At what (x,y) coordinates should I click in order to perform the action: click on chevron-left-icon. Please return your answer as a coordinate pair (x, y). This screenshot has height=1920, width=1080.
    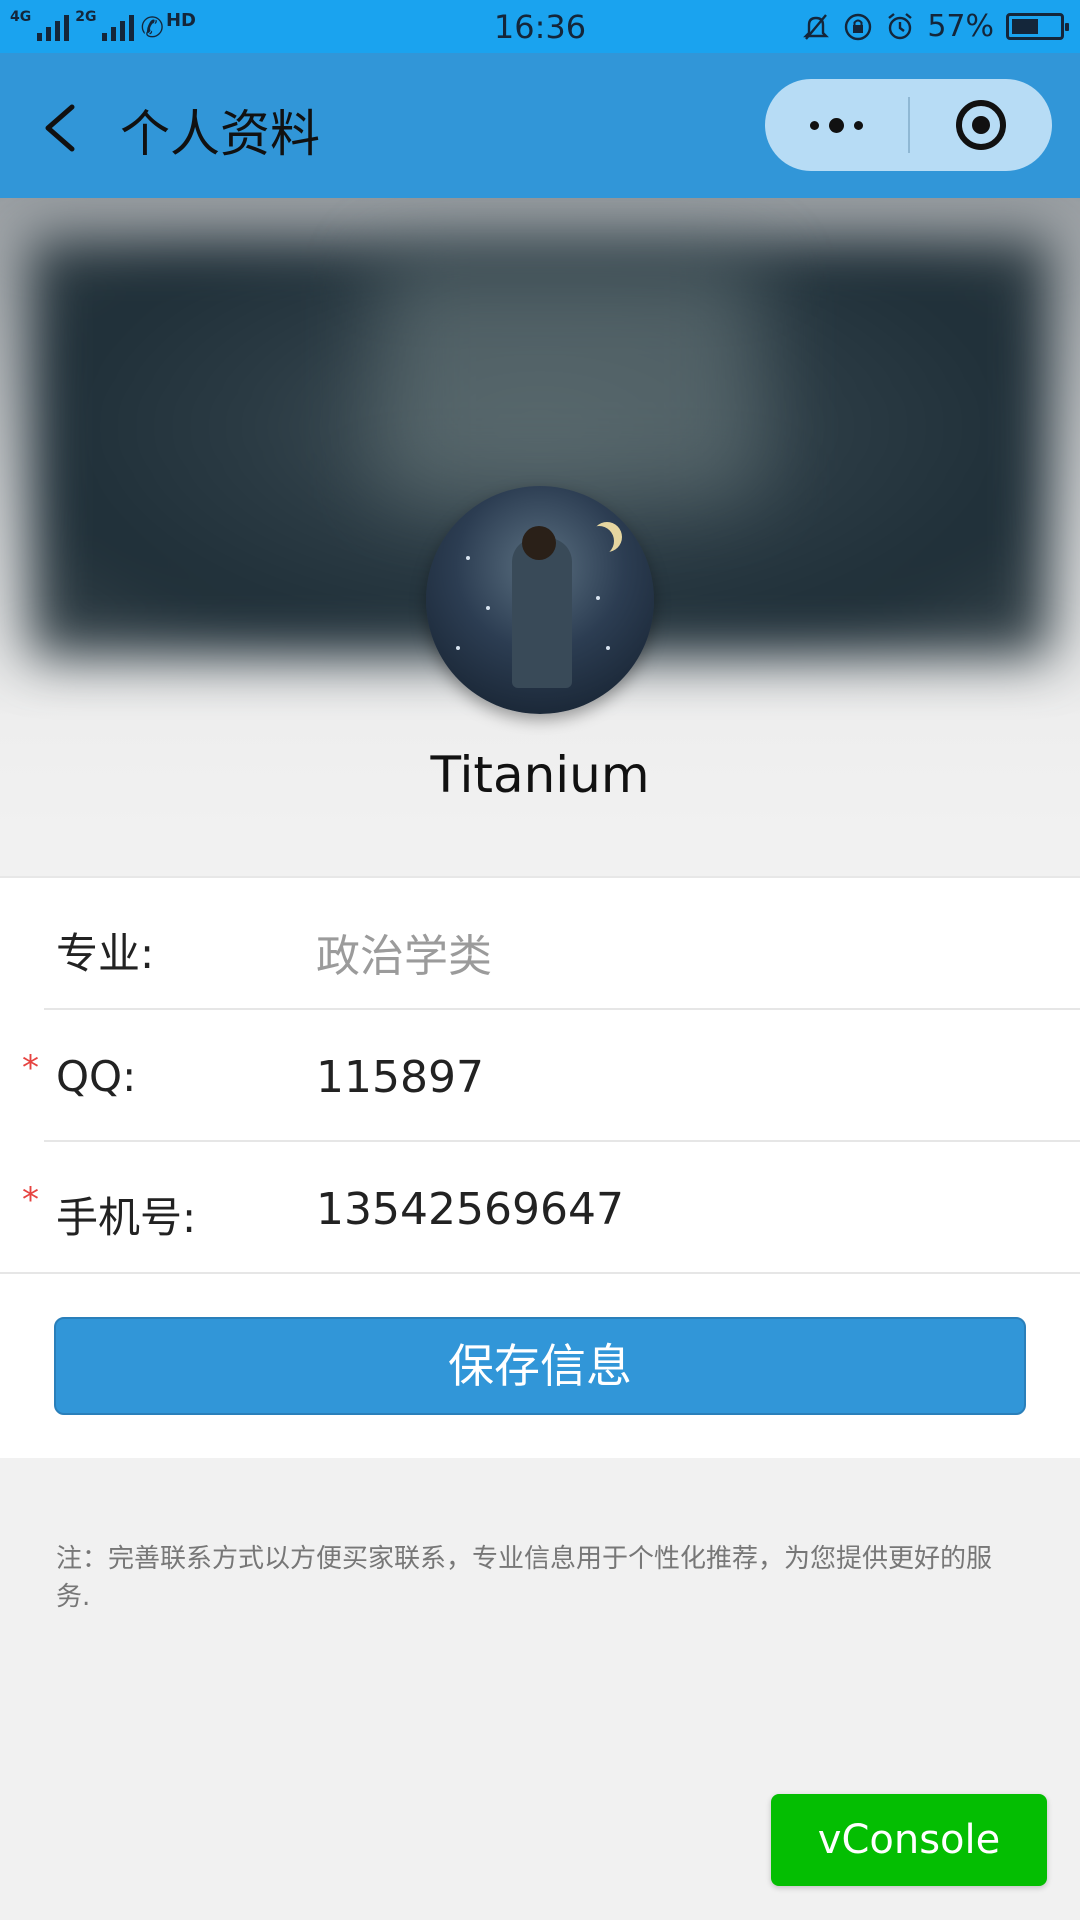
    Looking at the image, I should click on (64, 128).